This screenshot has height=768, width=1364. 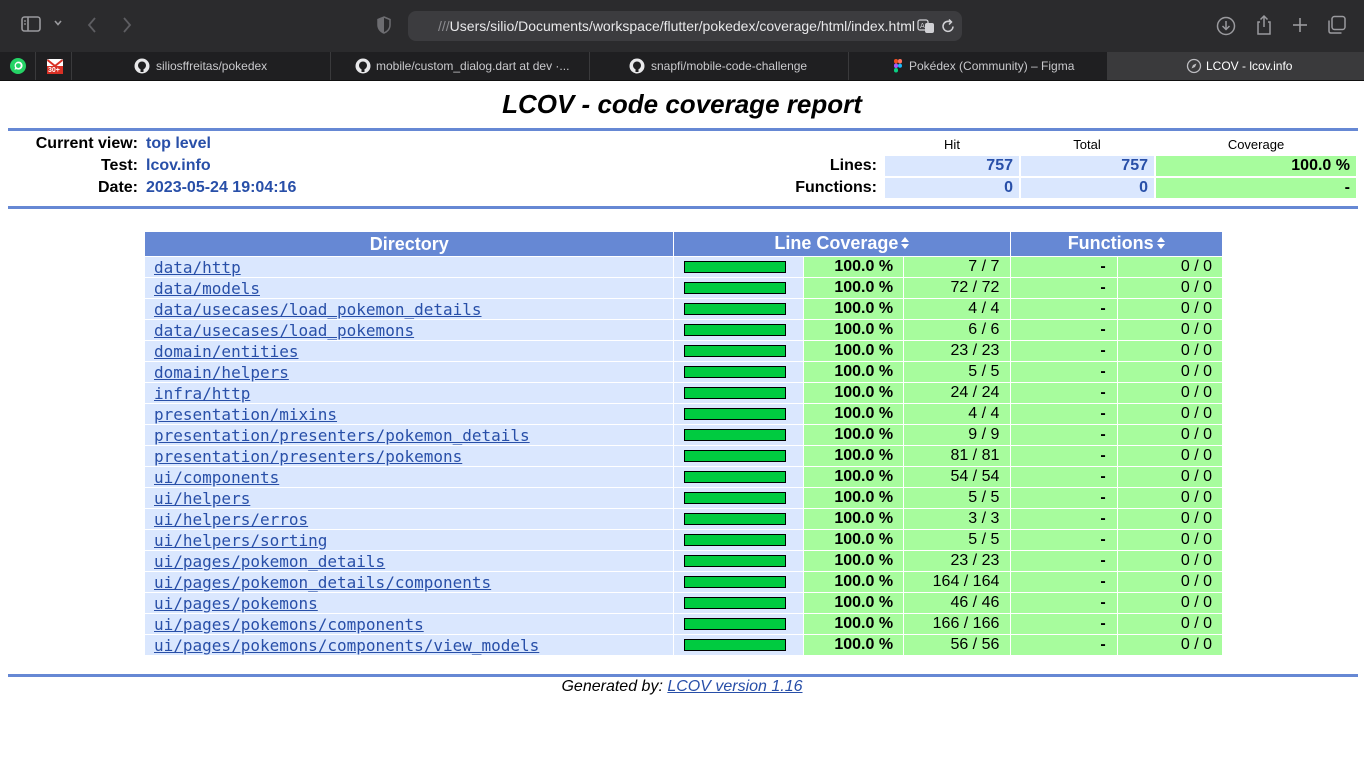 I want to click on downloads-icon, so click(x=1226, y=26).